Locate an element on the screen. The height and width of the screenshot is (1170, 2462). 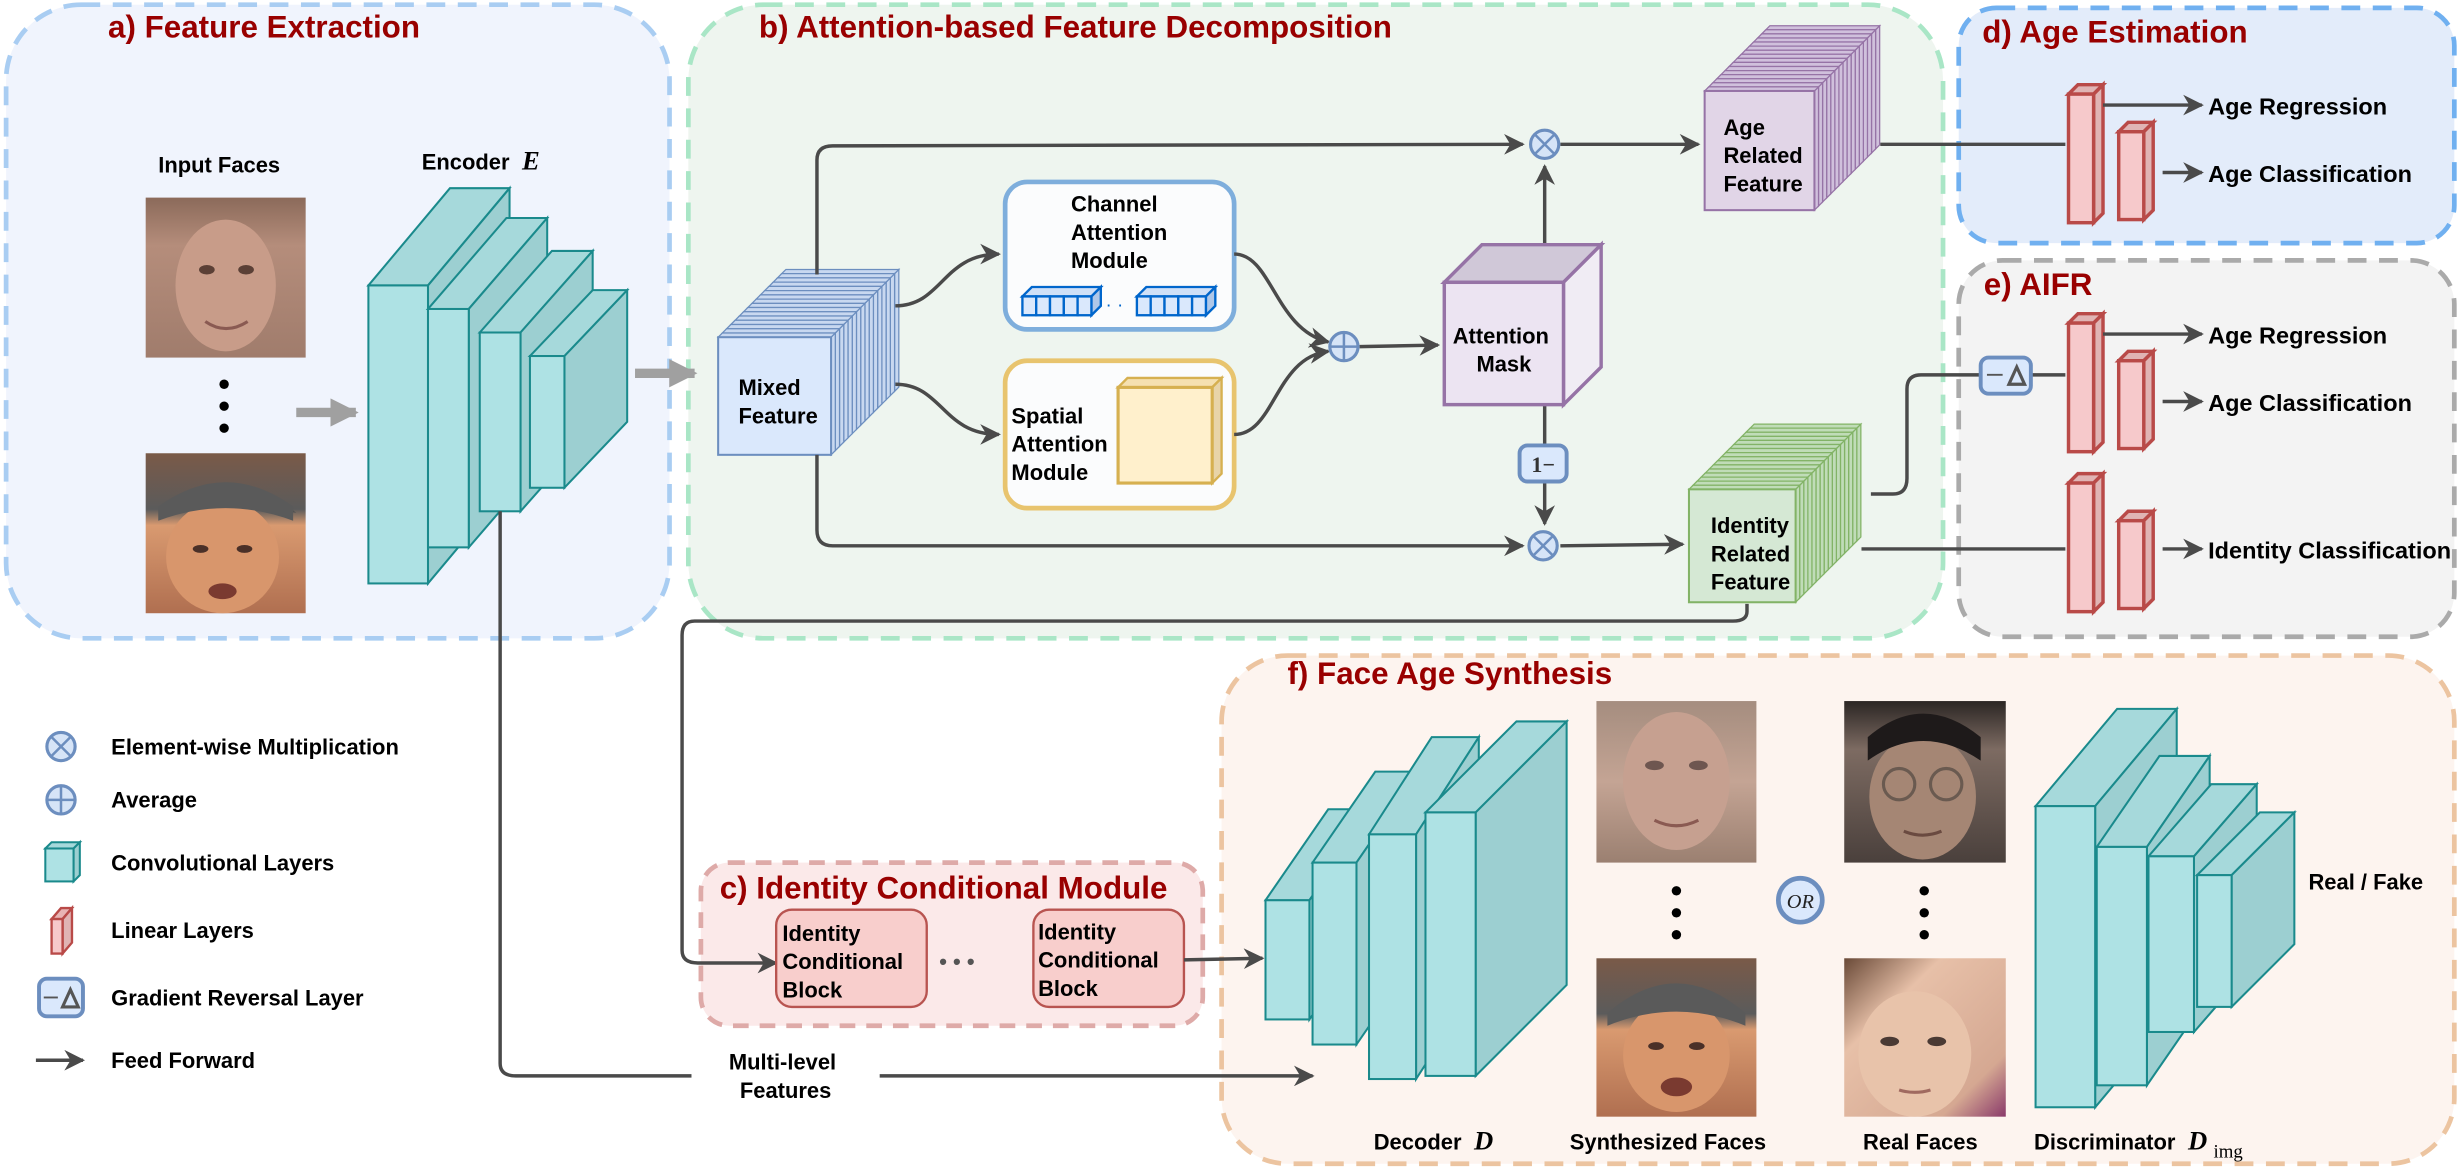
panel-b-title: b) Attention-based Feature Decomposition is located at coordinates (1075, 27).